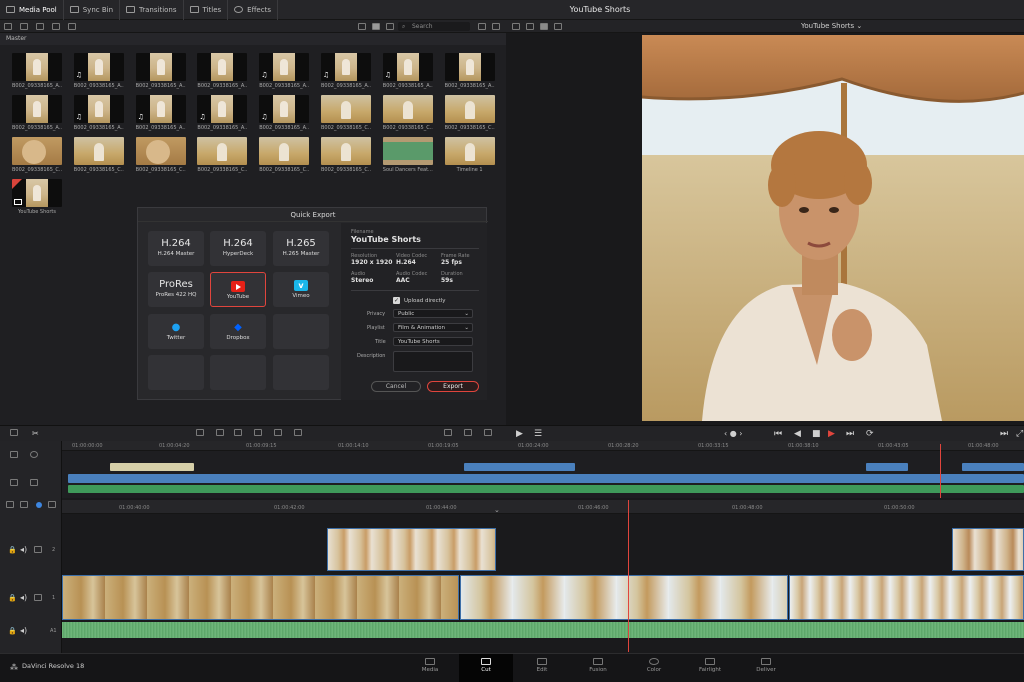  I want to click on preset-twitter: ● Twitter, so click(176, 331).